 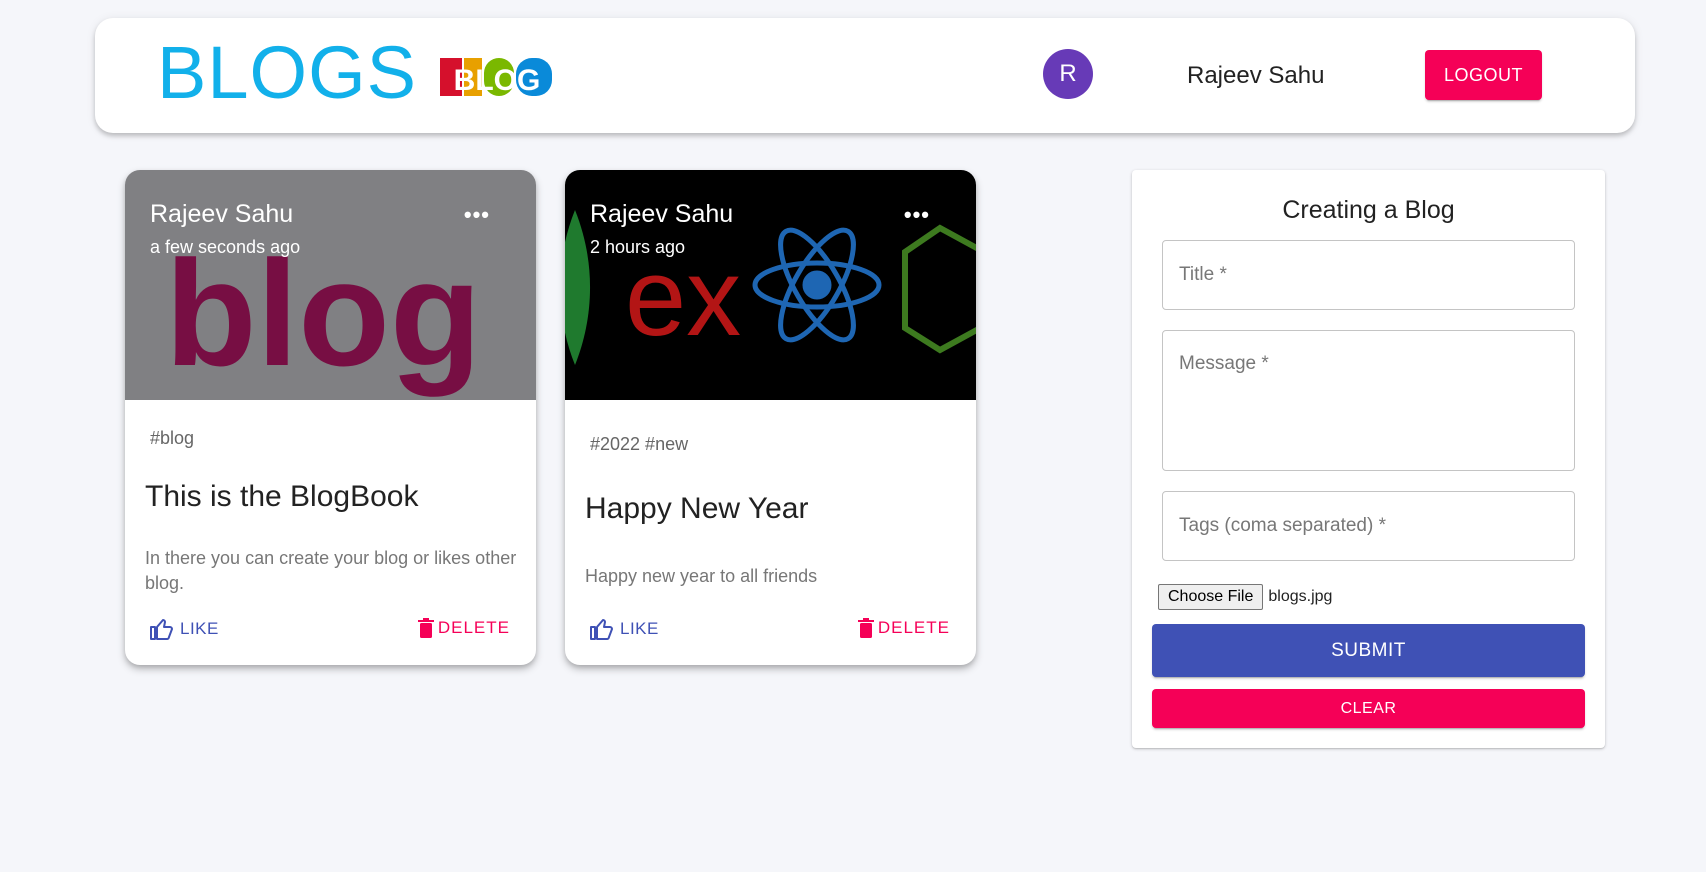 I want to click on post-tags: #2022 #new, so click(x=639, y=444).